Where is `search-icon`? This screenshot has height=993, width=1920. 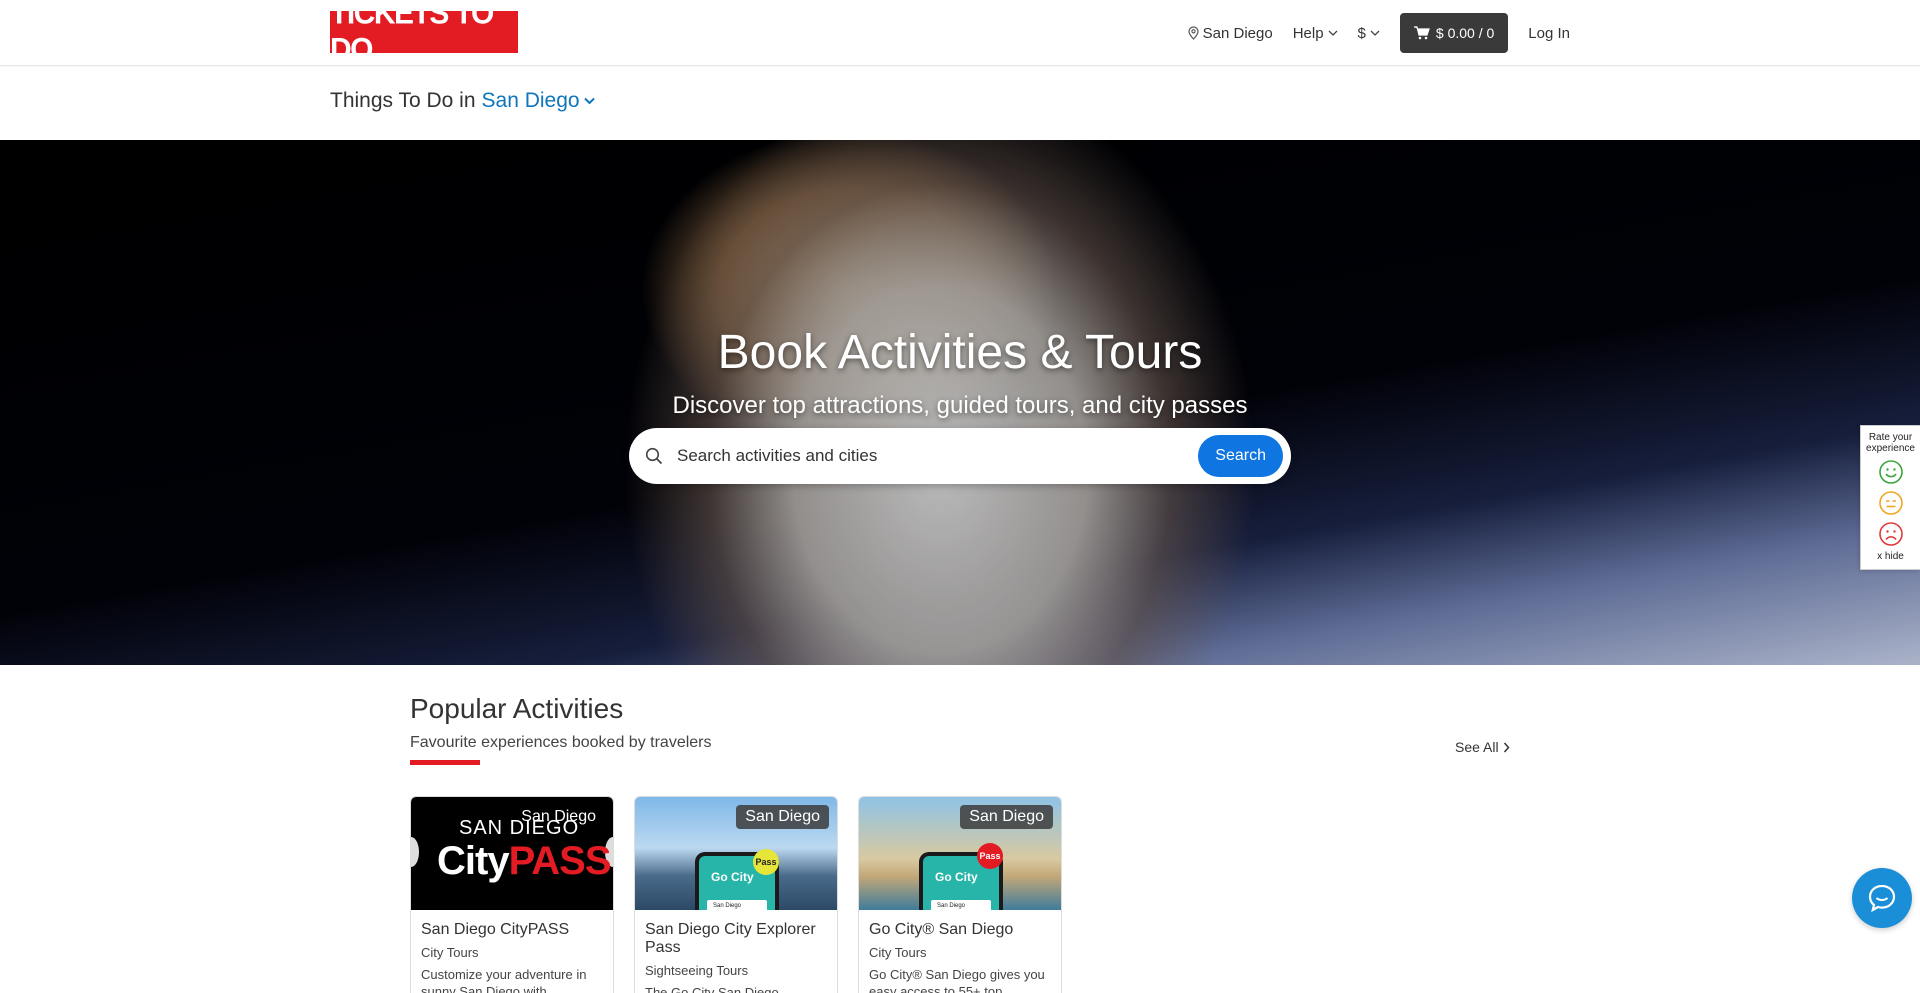
search-icon is located at coordinates (654, 456).